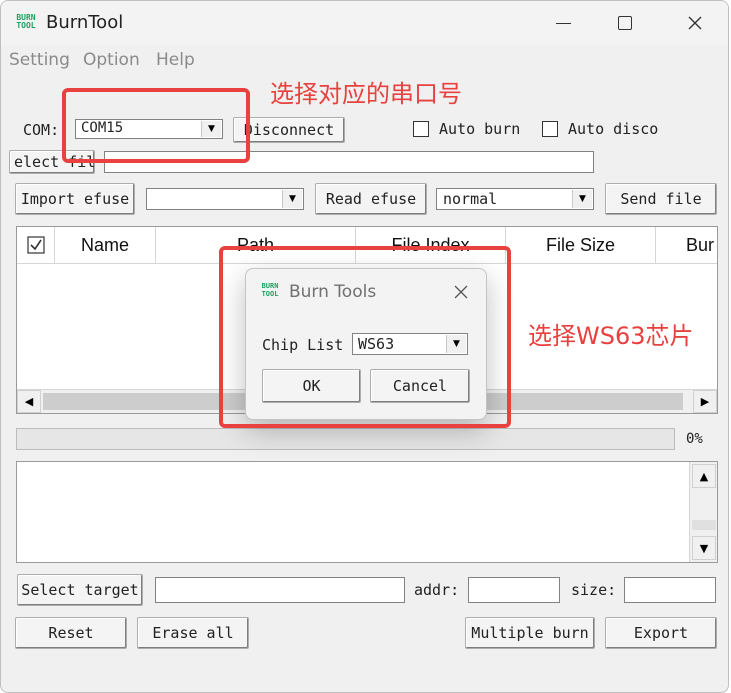  I want to click on com-port-annotation: 选择对应的串口号, so click(366, 94).